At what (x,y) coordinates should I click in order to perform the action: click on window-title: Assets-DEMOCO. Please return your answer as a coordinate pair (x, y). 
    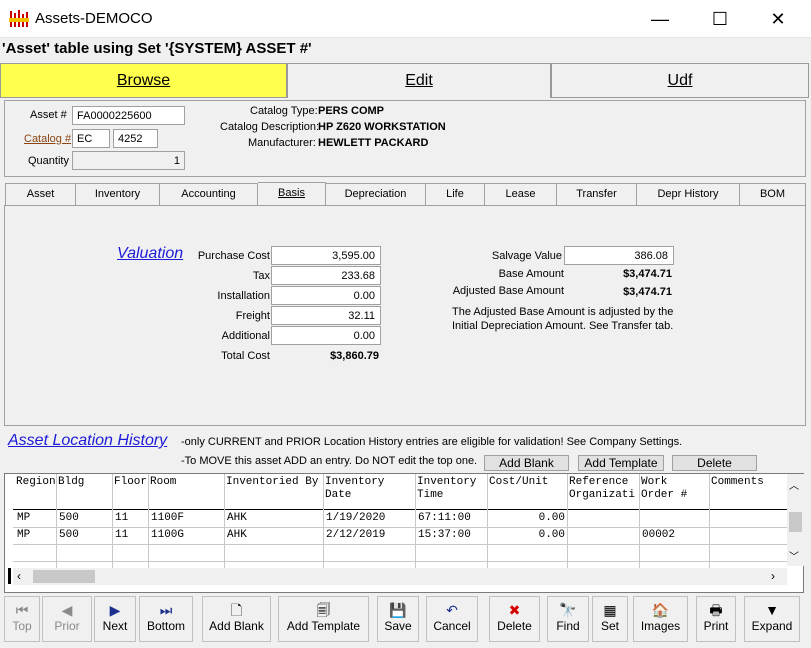
    Looking at the image, I should click on (94, 18).